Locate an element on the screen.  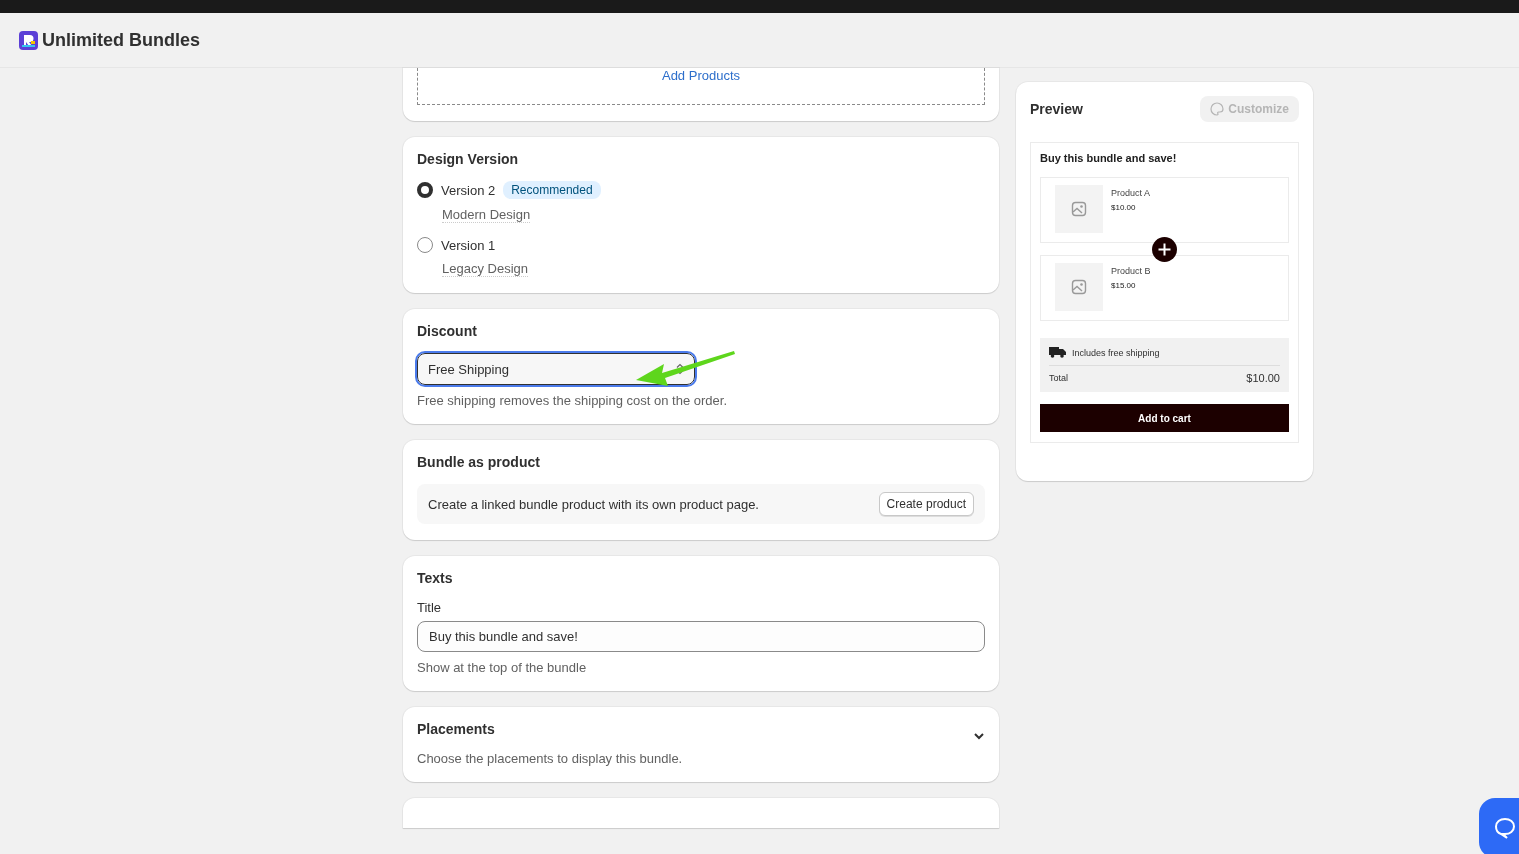
create-product-button: Create product is located at coordinates (926, 504).